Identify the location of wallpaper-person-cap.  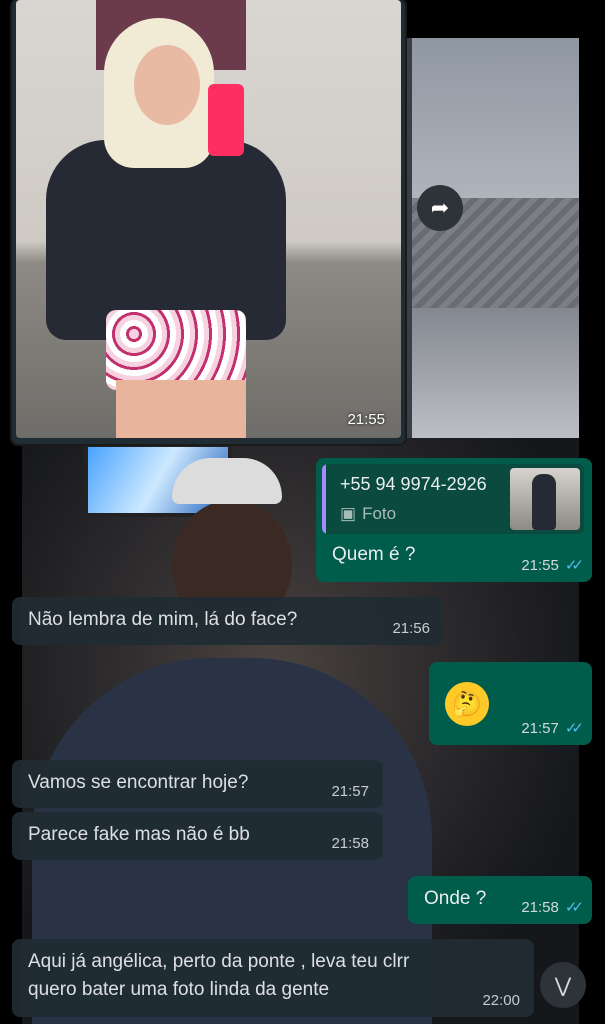
(227, 481).